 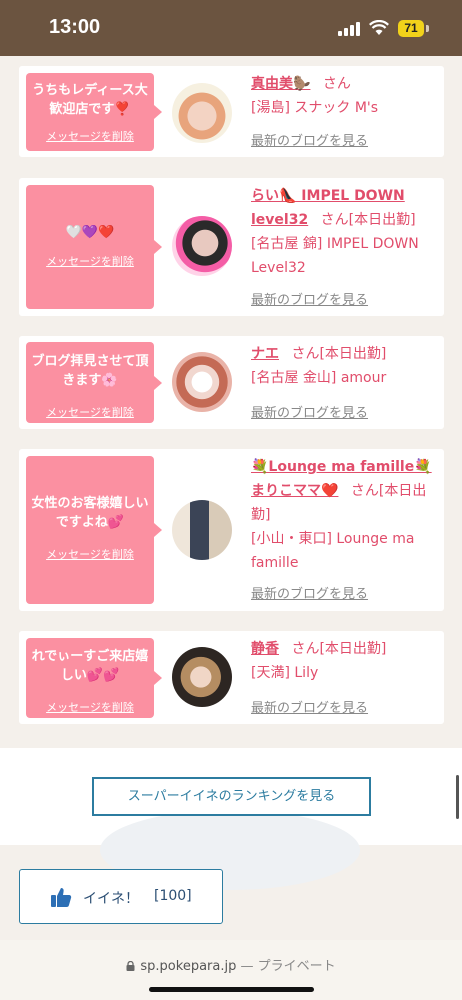 I want to click on message-bubble: れでぃーすご来店嬉しい💕💕 メッセージを削除, so click(x=94, y=678).